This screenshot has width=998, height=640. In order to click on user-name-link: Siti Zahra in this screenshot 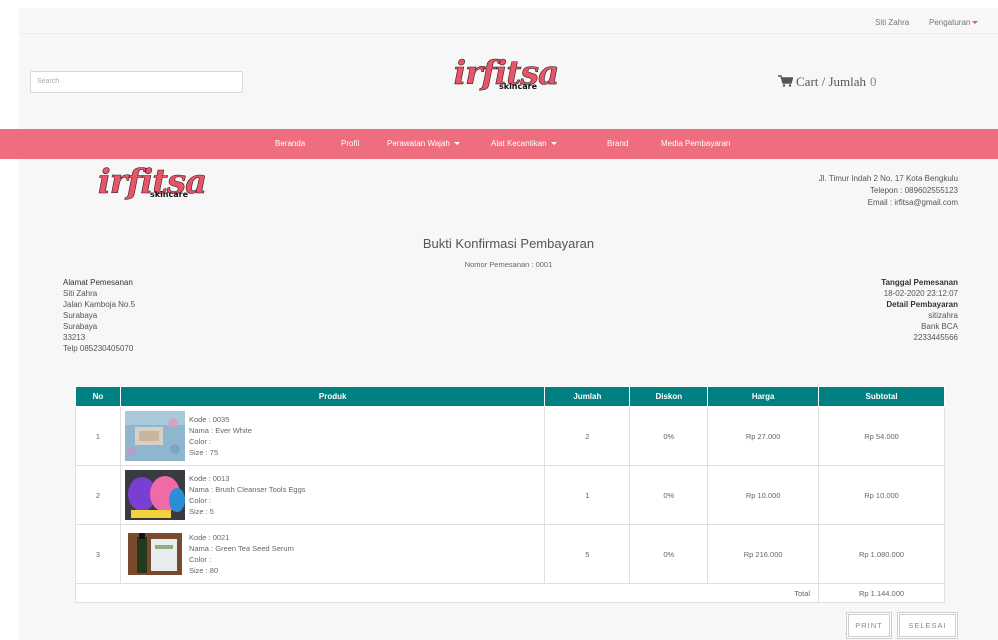, I will do `click(892, 22)`.